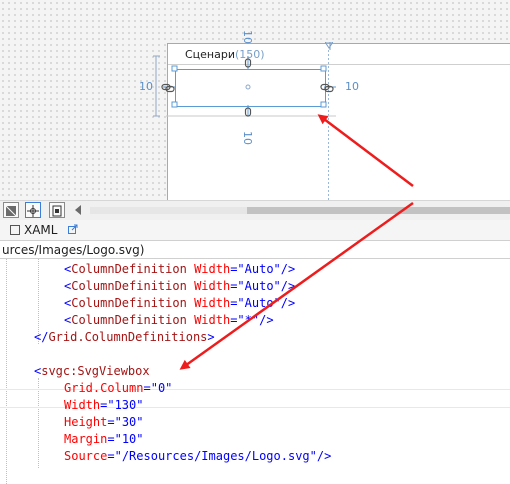 This screenshot has height=484, width=510. Describe the element at coordinates (129, 439) in the screenshot. I see `code-token: "10"` at that location.